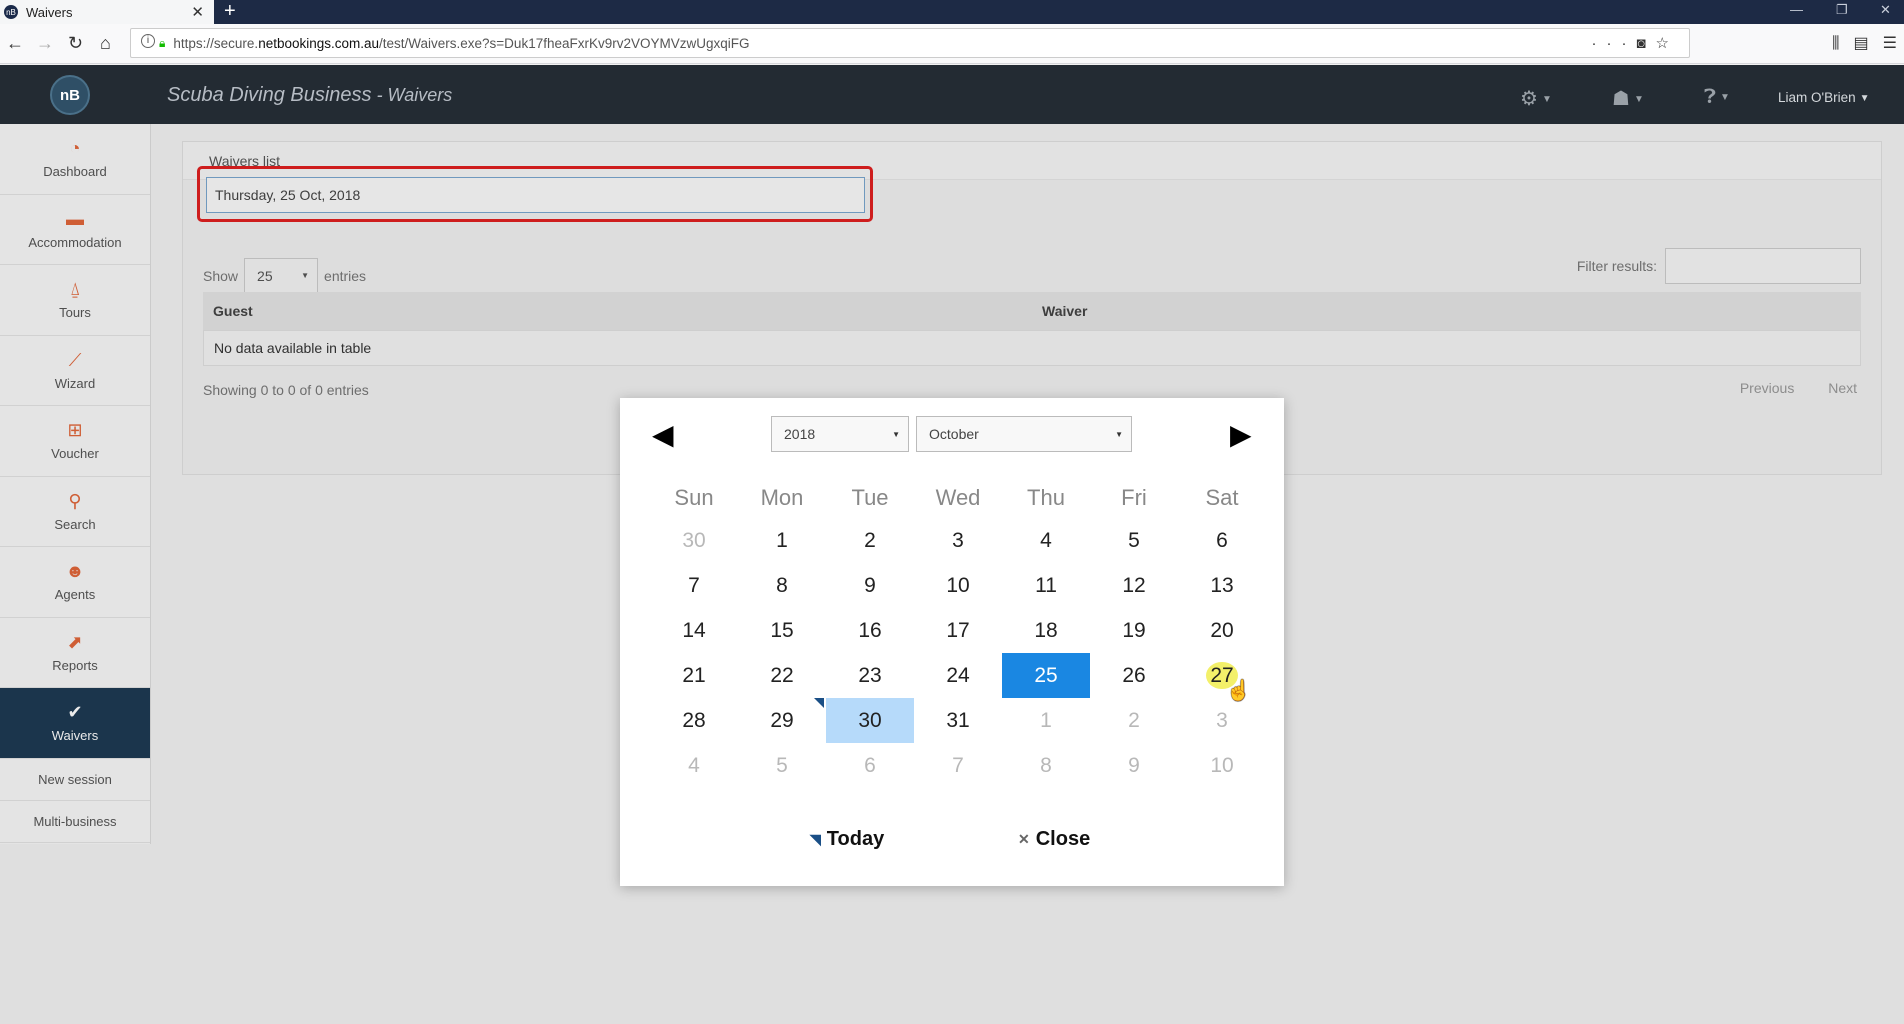  I want to click on restore-icon: ❐, so click(1842, 10).